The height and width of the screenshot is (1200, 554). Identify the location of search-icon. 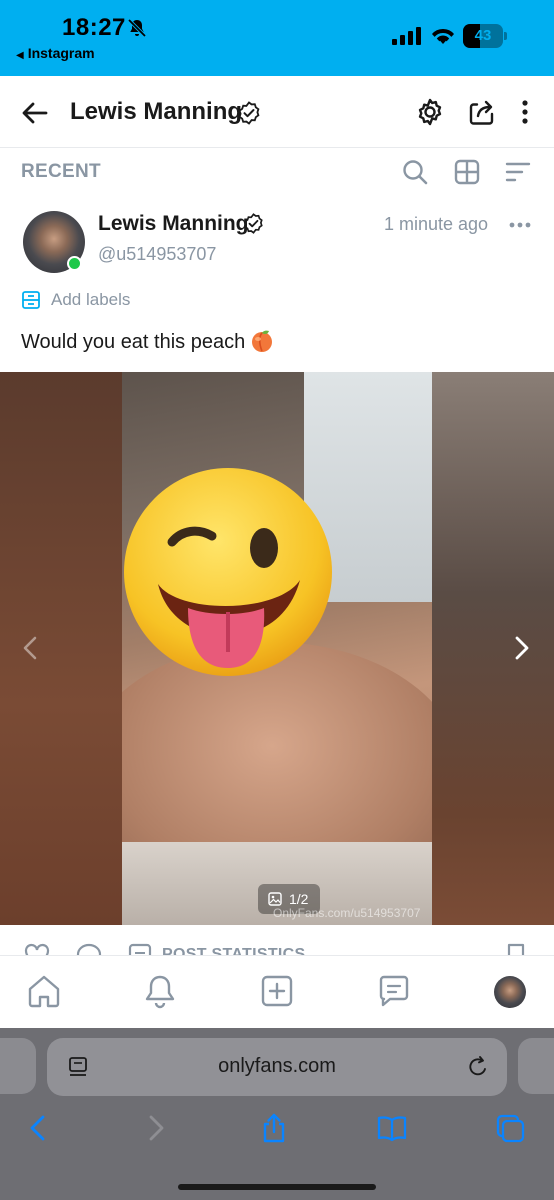
(415, 172).